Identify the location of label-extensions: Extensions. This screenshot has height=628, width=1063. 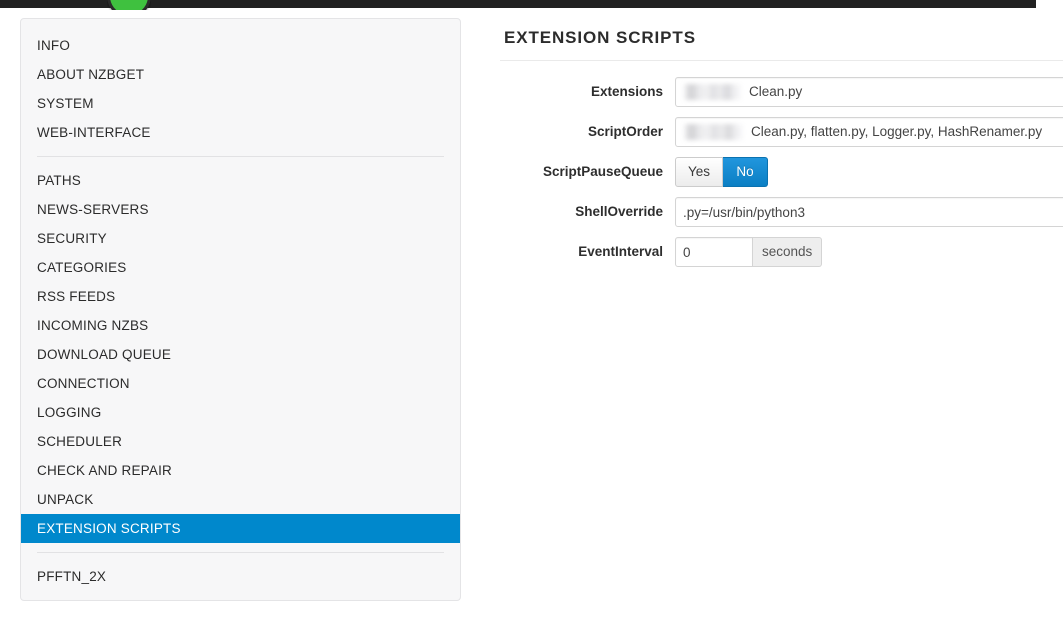
(626, 91).